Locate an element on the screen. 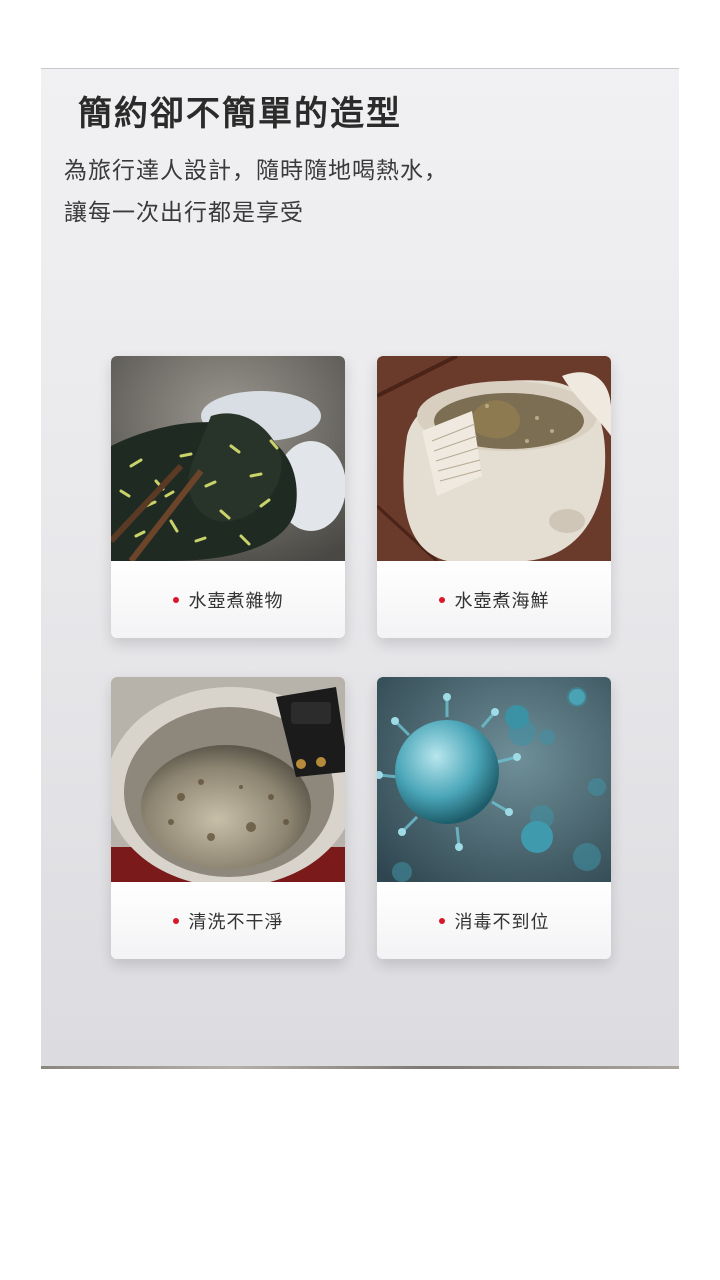  kettle-debris-photo is located at coordinates (228, 458).